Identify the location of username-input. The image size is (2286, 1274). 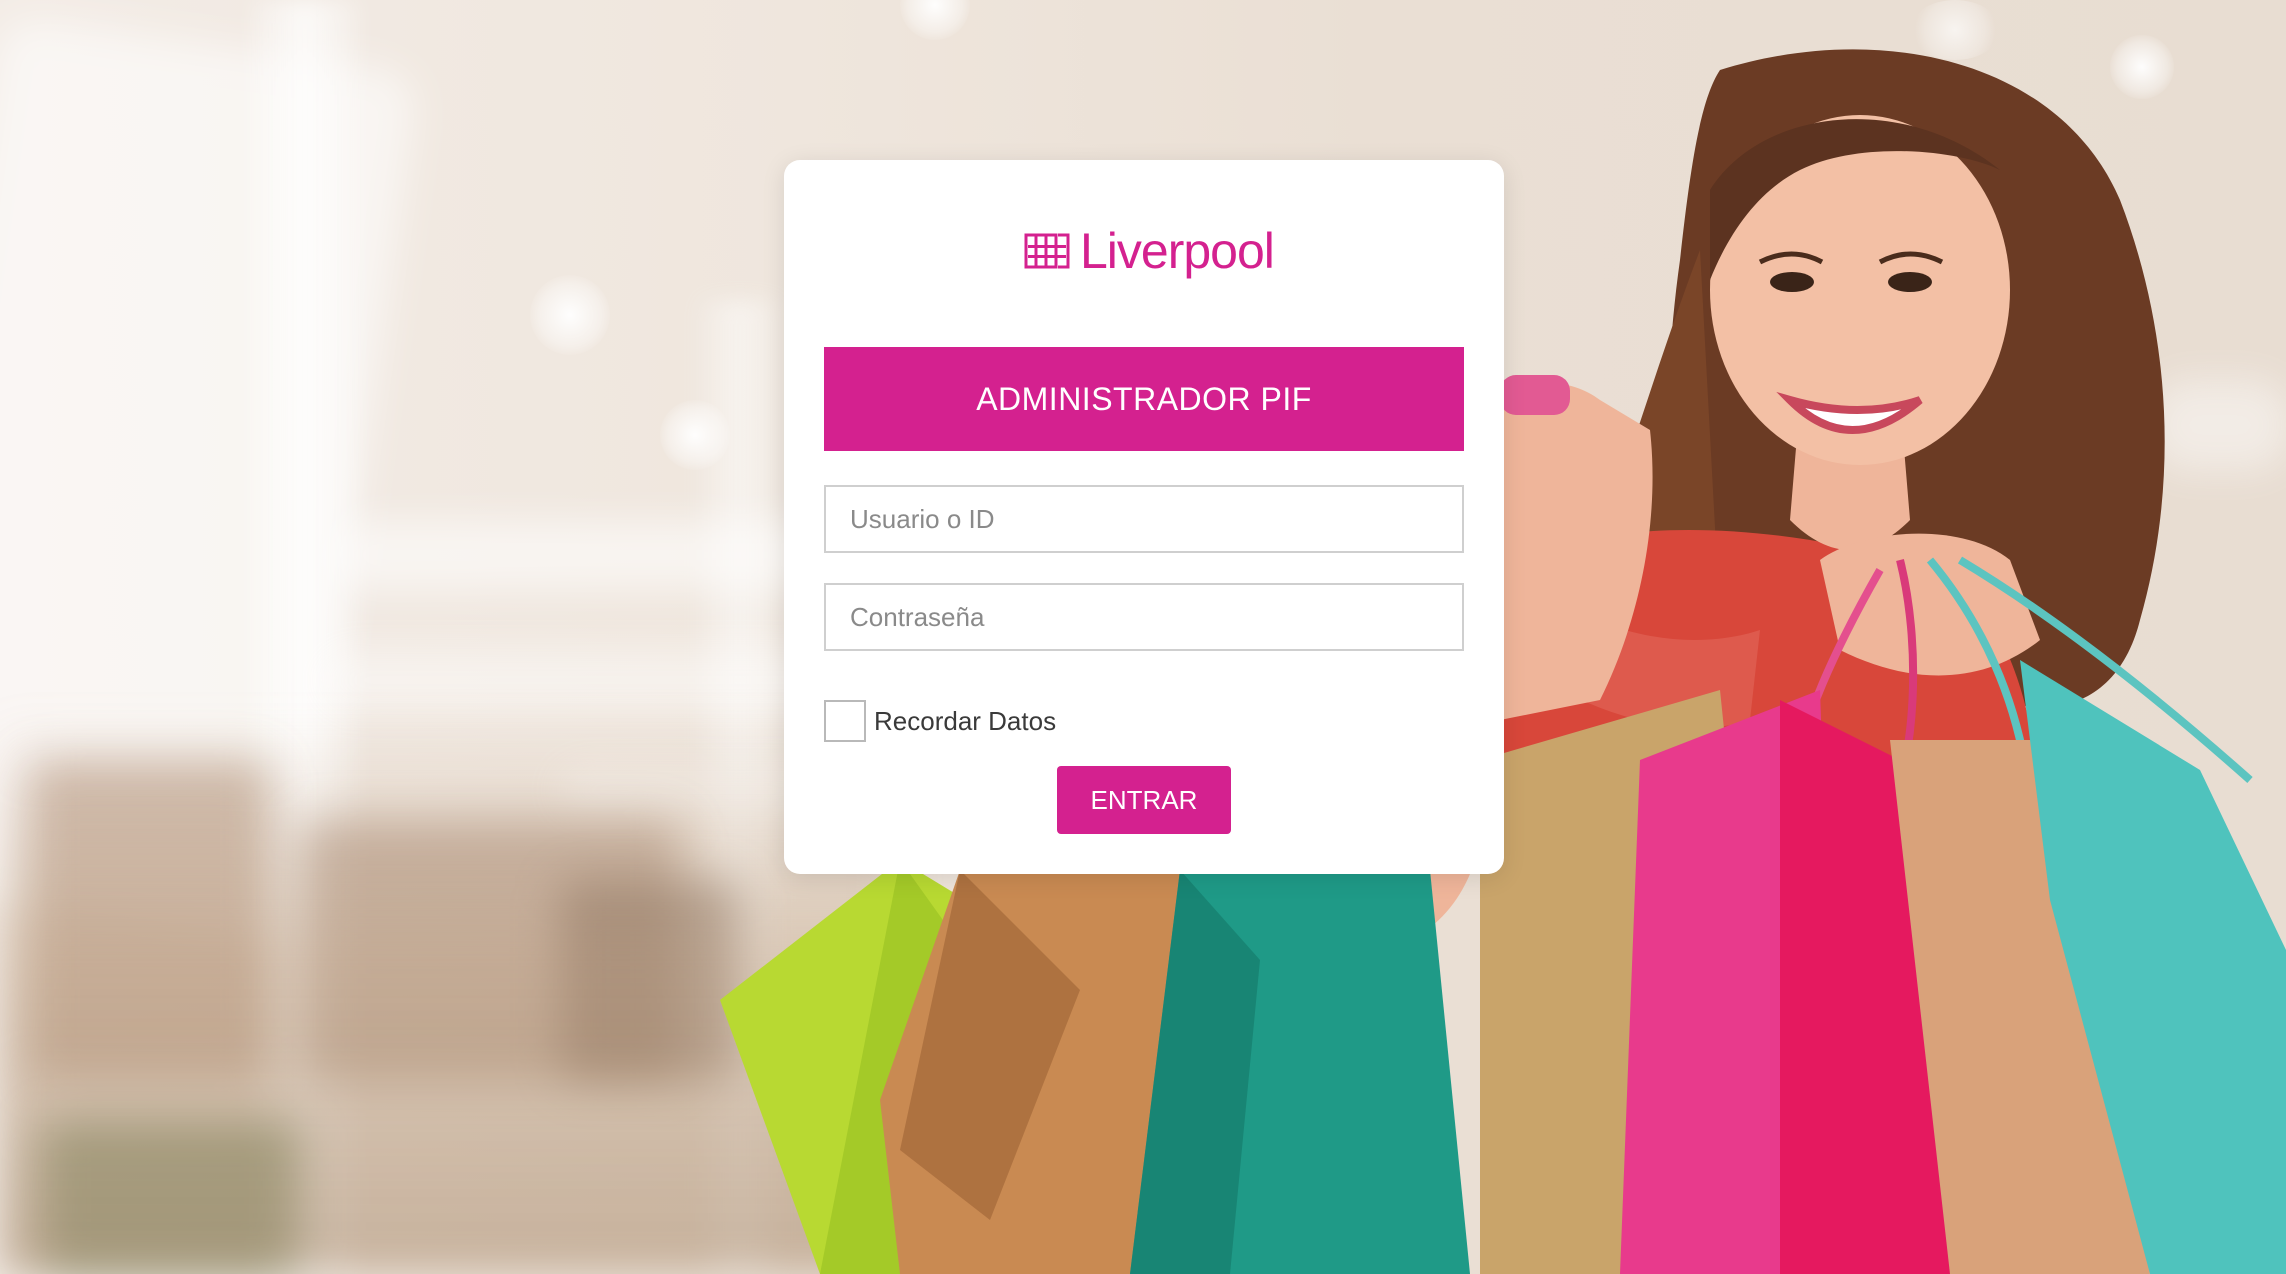
(1144, 519).